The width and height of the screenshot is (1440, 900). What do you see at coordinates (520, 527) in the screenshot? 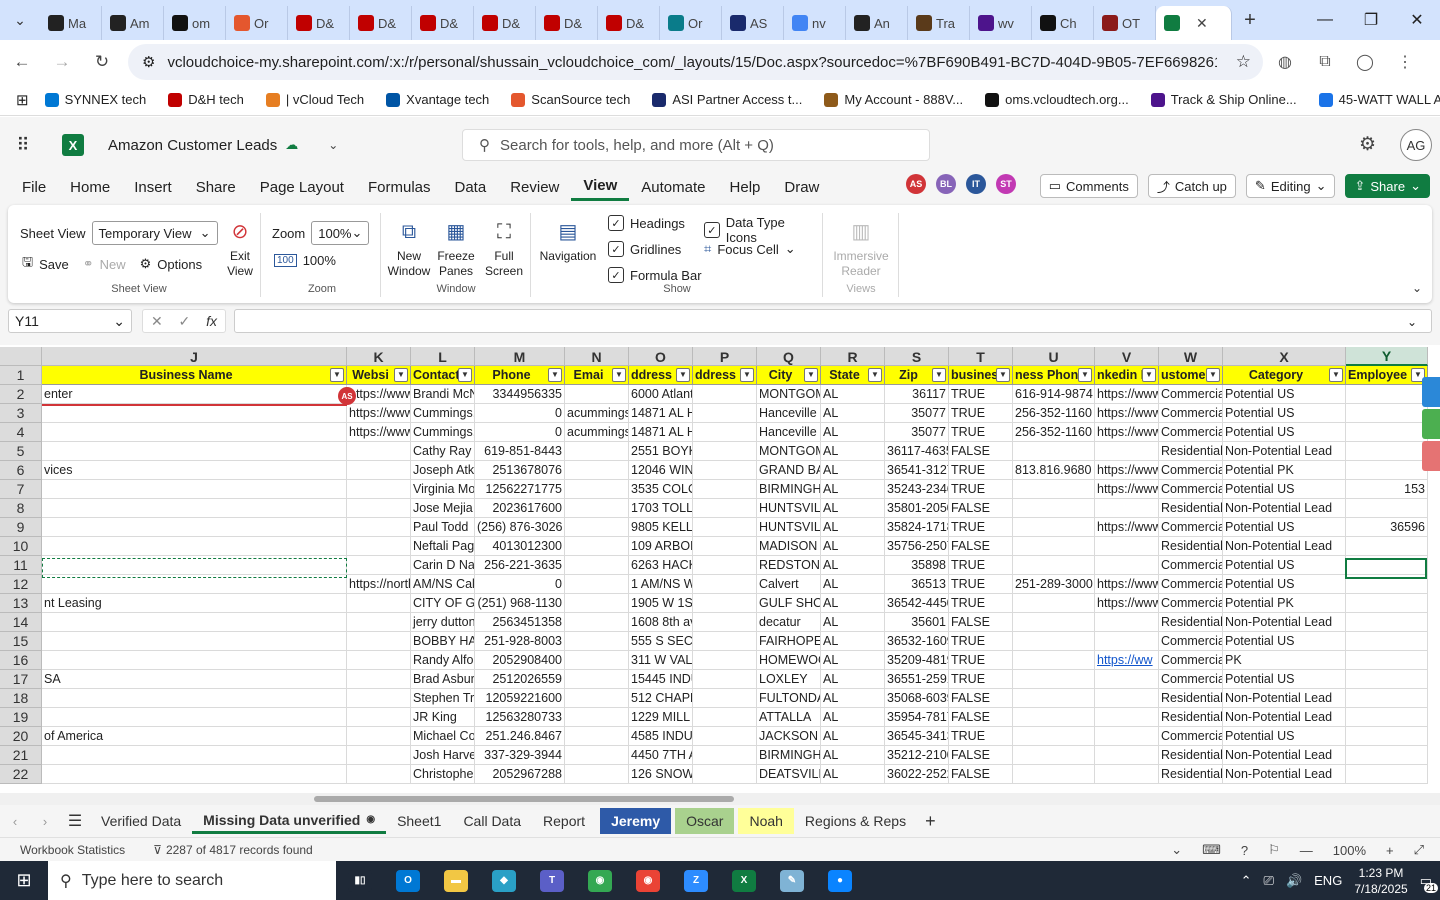
I see `cell: (256) 876-3026` at bounding box center [520, 527].